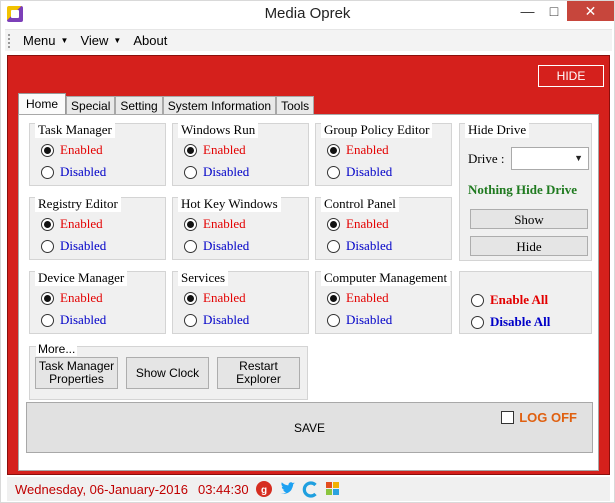 Image resolution: width=615 pixels, height=503 pixels. Describe the element at coordinates (91, 105) in the screenshot. I see `tab-special: Special` at that location.